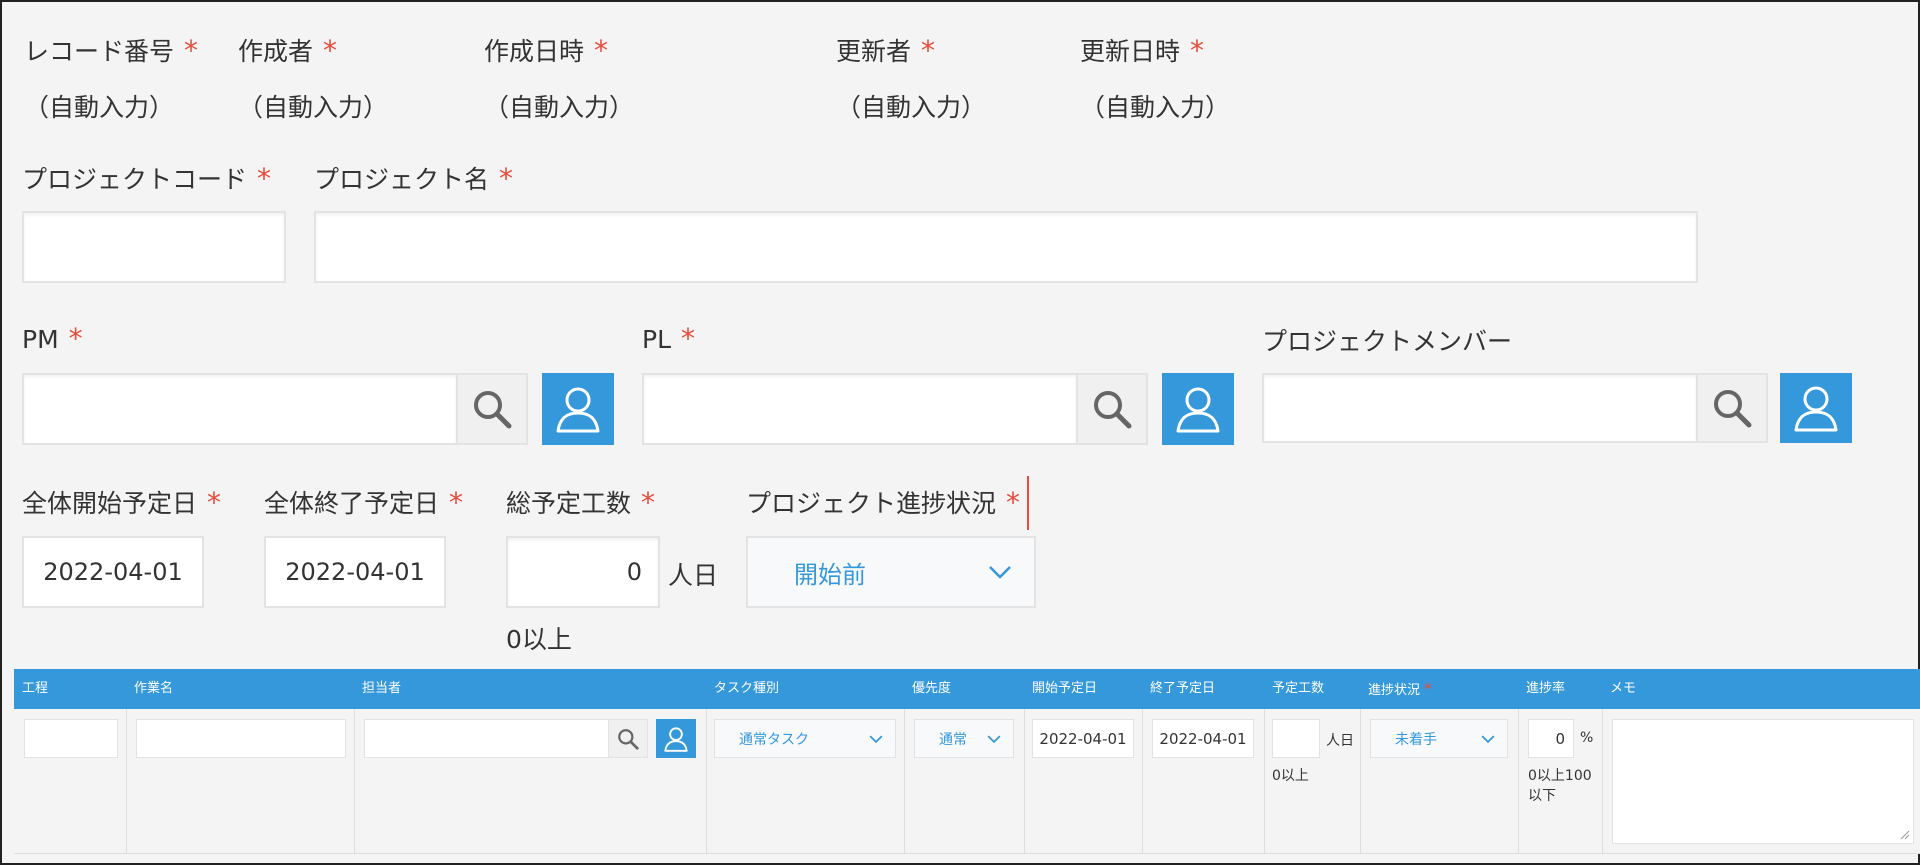 Image resolution: width=1920 pixels, height=865 pixels. Describe the element at coordinates (1142, 50) in the screenshot. I see `updated-at-label: 更新日時 *` at that location.